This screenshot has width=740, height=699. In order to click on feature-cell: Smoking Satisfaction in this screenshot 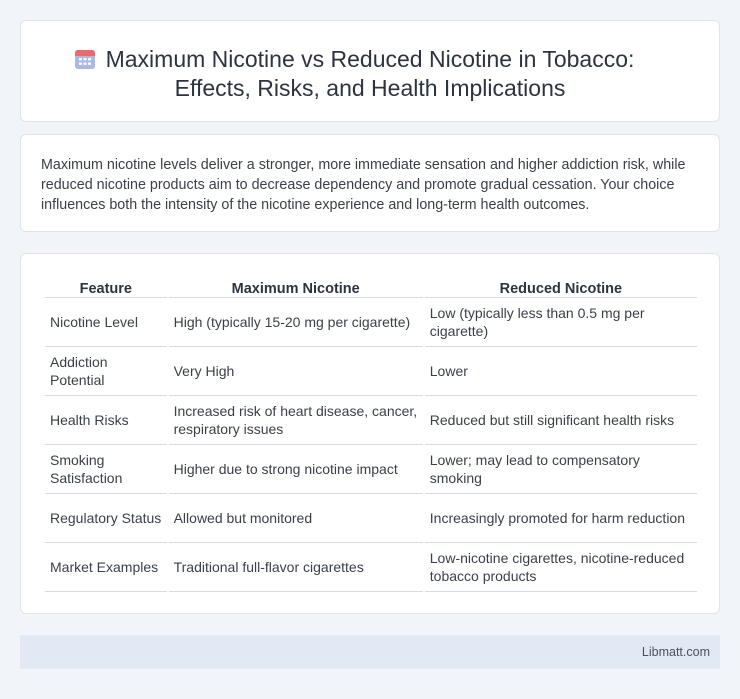, I will do `click(106, 469)`.